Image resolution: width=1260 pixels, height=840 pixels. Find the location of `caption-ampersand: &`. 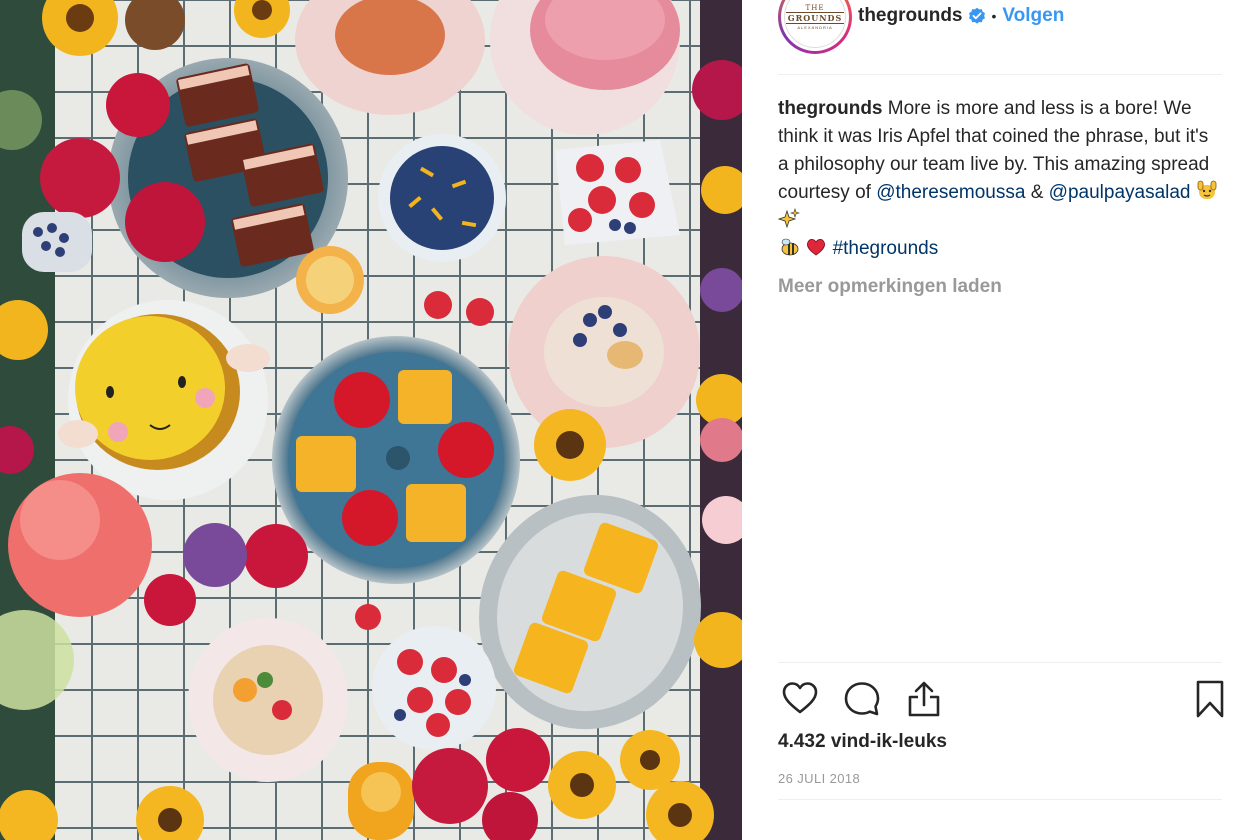

caption-ampersand: & is located at coordinates (1037, 192).